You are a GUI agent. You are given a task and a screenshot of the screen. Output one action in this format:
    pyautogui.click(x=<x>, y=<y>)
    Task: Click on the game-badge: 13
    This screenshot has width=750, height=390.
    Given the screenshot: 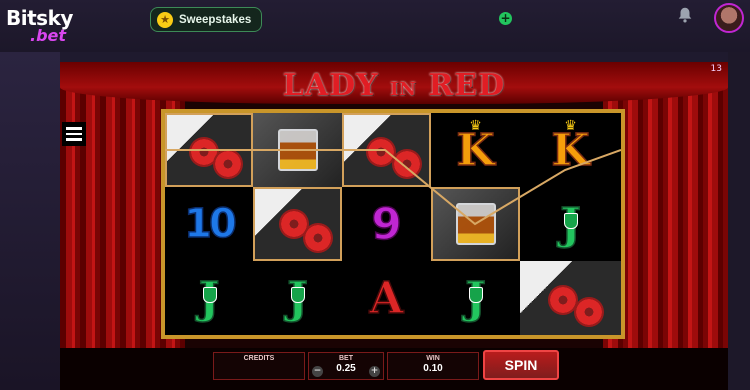 What is the action you would take?
    pyautogui.click(x=716, y=69)
    